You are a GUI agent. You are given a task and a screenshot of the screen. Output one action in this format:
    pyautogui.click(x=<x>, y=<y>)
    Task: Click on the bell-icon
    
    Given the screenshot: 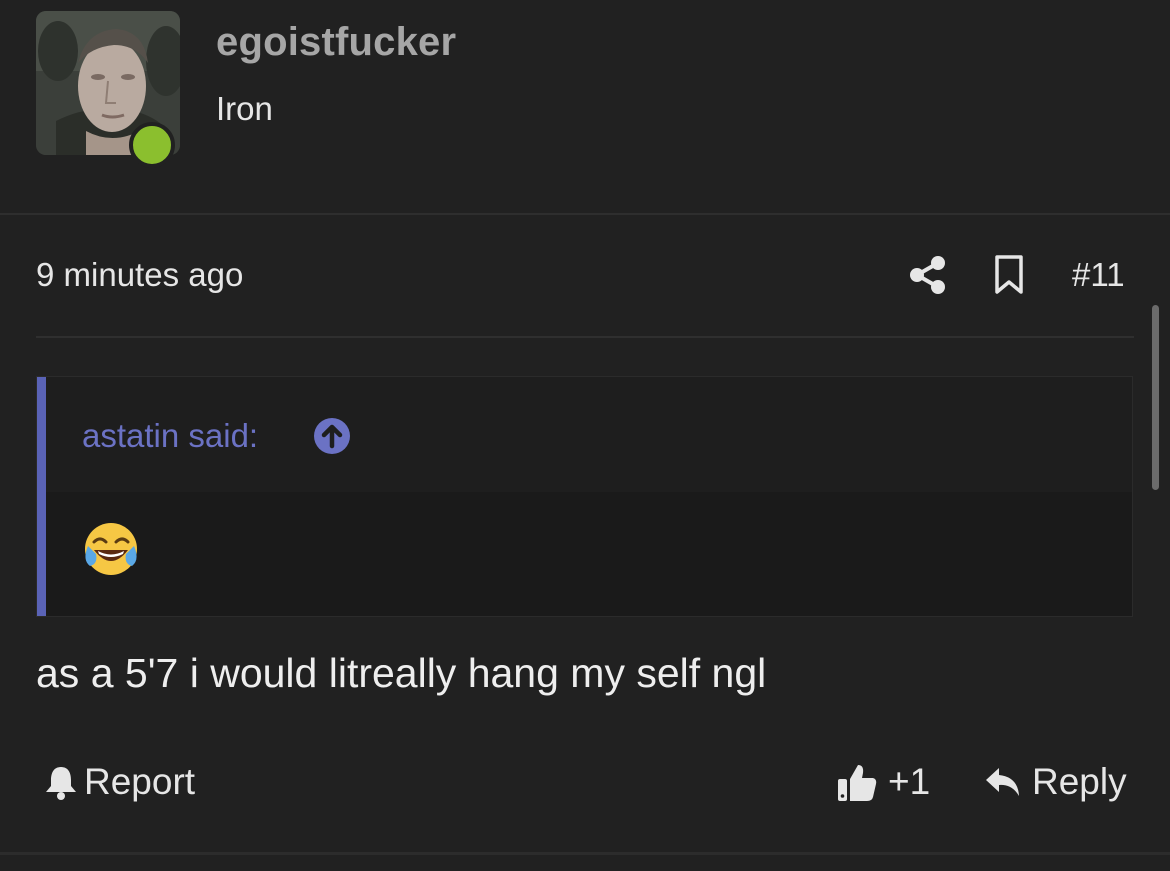 What is the action you would take?
    pyautogui.click(x=61, y=783)
    